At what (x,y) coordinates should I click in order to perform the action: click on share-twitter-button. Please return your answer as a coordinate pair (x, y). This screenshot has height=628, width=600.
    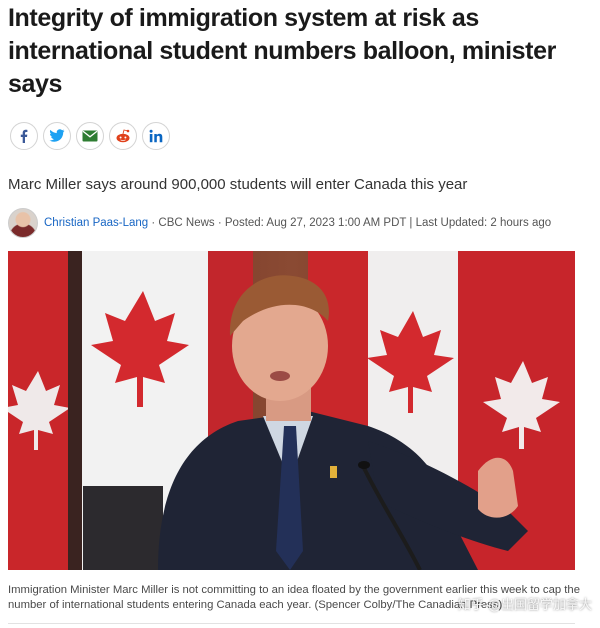
    Looking at the image, I should click on (57, 136).